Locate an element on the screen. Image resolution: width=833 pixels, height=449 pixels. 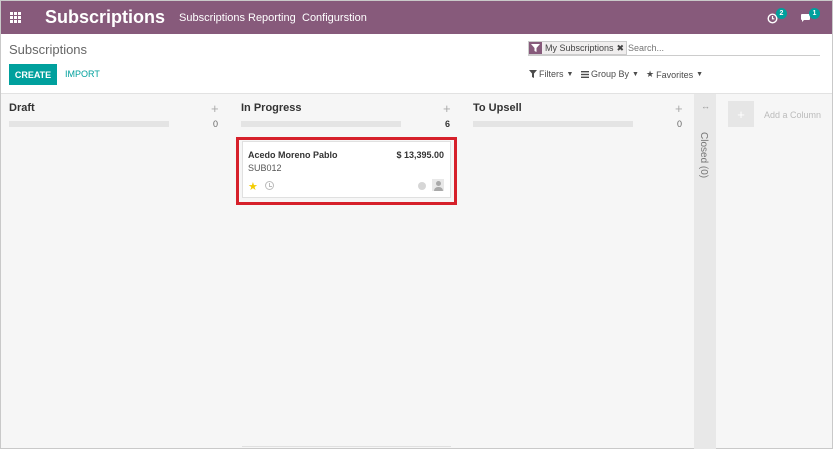
activity-clock-icon: 2 is located at coordinates (777, 17).